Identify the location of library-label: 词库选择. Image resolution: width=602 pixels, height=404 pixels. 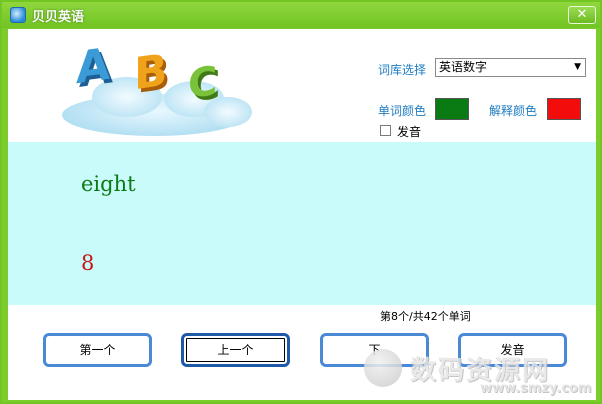
(402, 70).